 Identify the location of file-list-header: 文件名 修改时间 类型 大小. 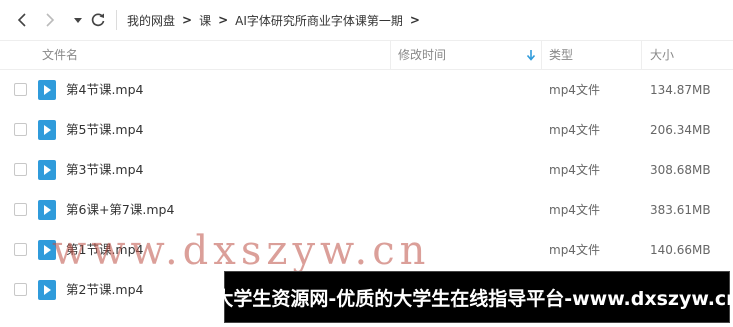
(366, 55).